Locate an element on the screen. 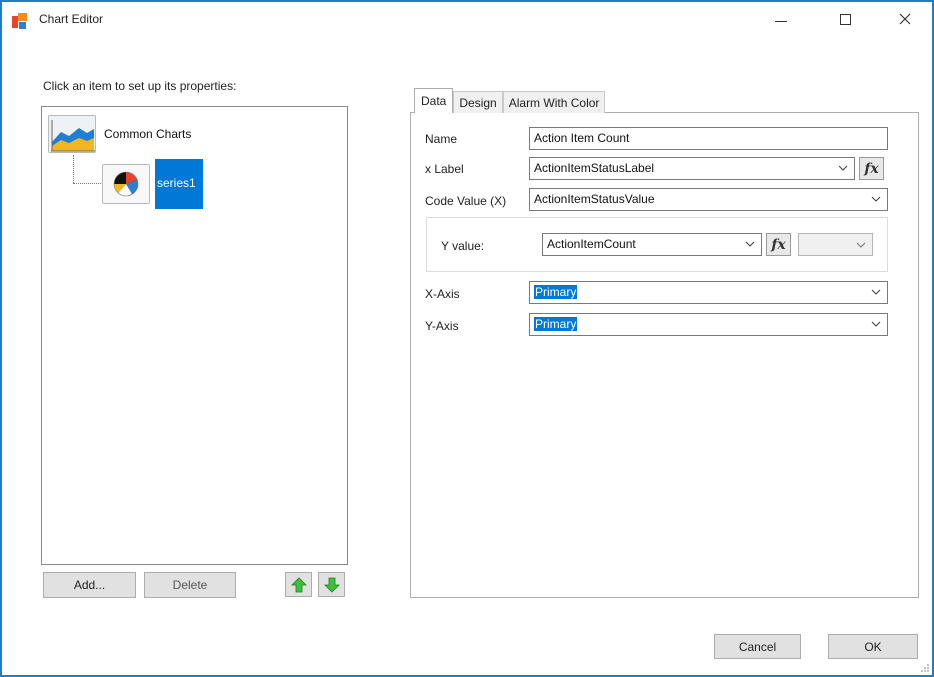 The image size is (934, 677). code-value-label: Code Value (X) is located at coordinates (466, 201).